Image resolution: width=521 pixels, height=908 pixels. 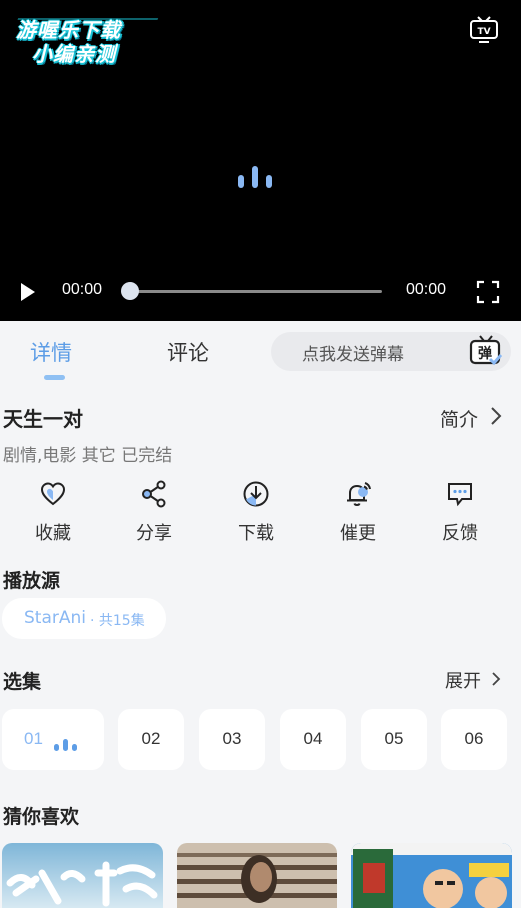 What do you see at coordinates (257, 176) in the screenshot?
I see `loading-indicator-icon` at bounding box center [257, 176].